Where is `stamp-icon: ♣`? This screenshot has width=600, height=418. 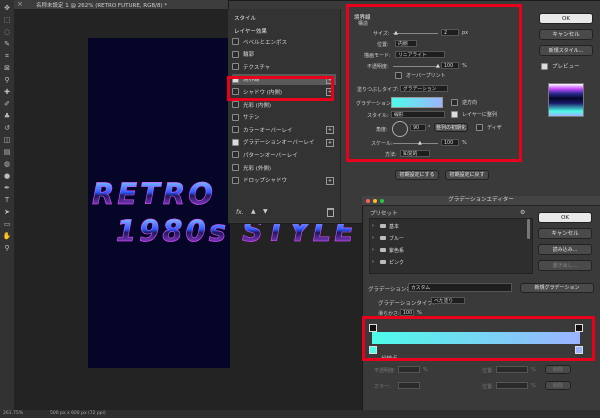
stamp-icon: ♣ is located at coordinates (7, 116).